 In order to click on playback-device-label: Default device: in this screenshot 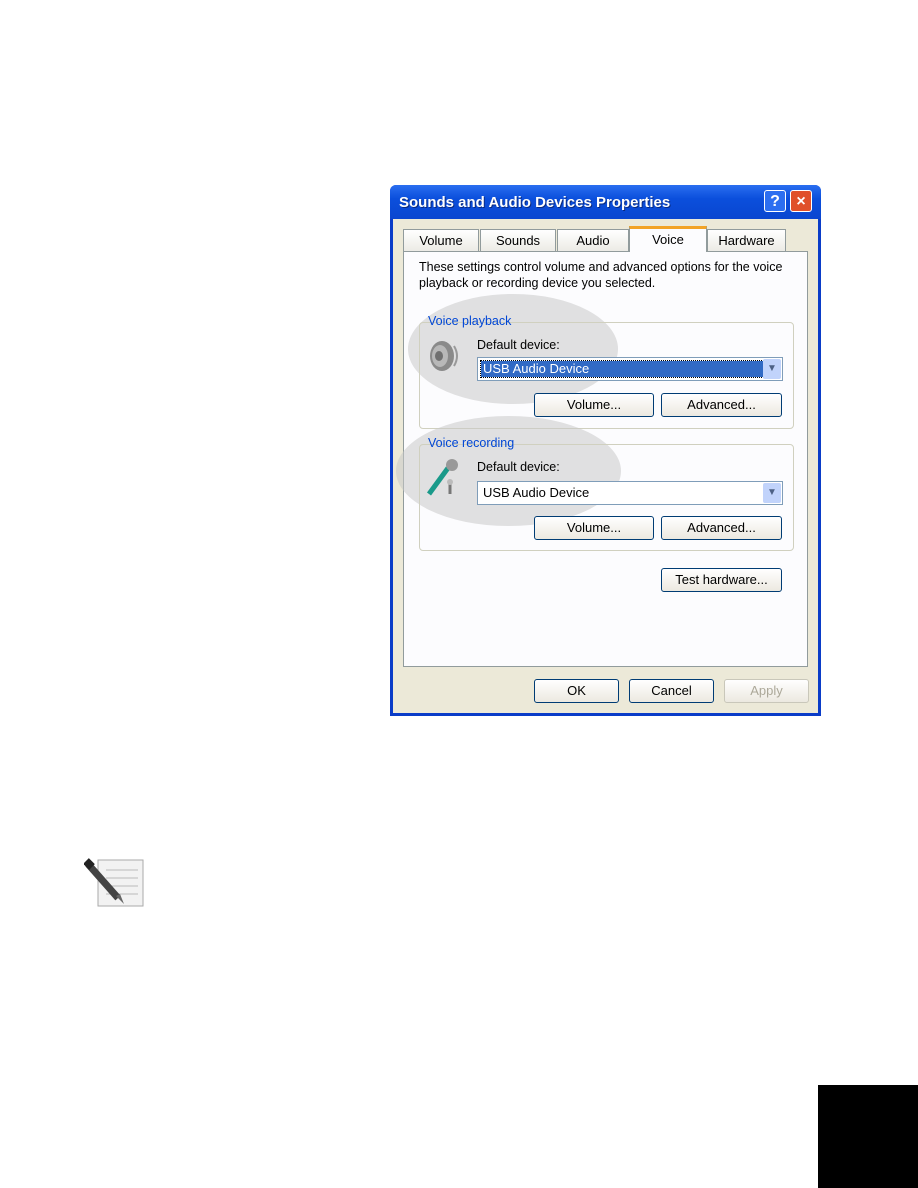, I will do `click(518, 345)`.